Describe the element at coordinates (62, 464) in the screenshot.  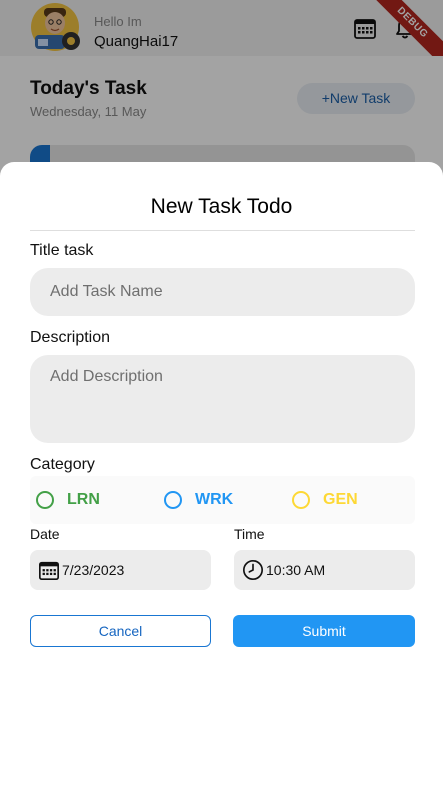
I see `category-label: Category` at that location.